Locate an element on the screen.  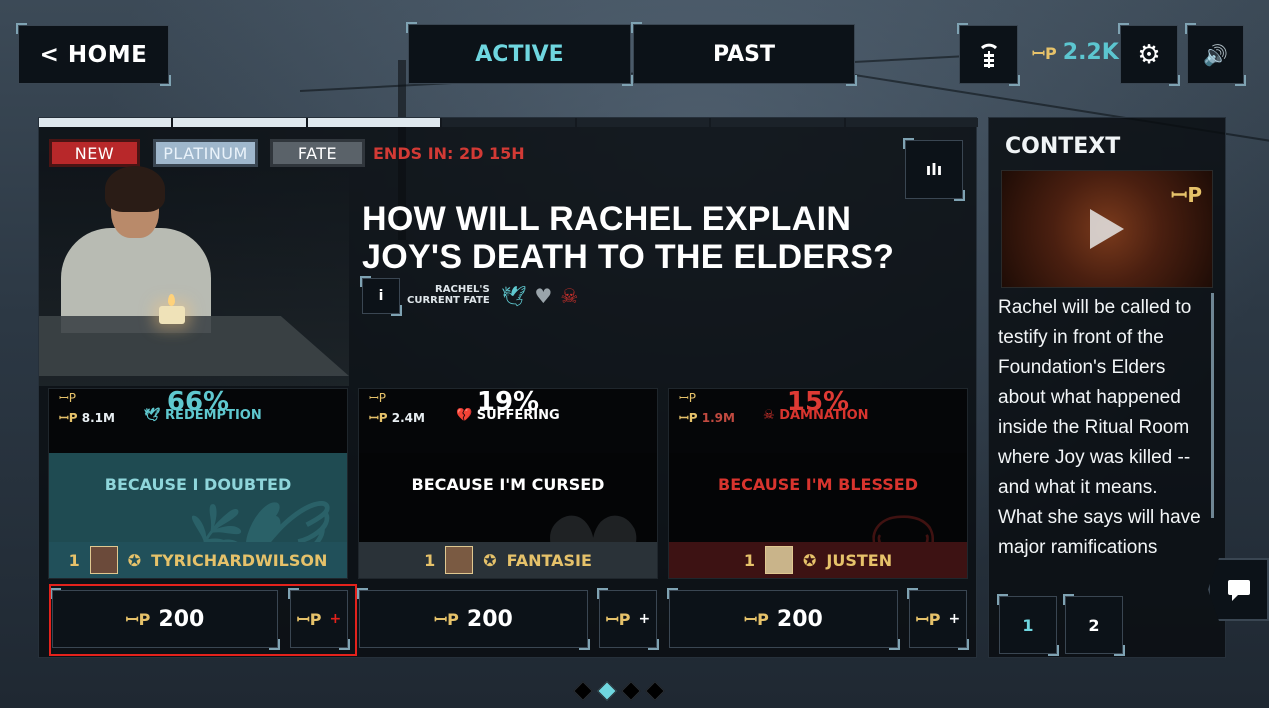
context-page-1-label: 1 is located at coordinates (1028, 625).